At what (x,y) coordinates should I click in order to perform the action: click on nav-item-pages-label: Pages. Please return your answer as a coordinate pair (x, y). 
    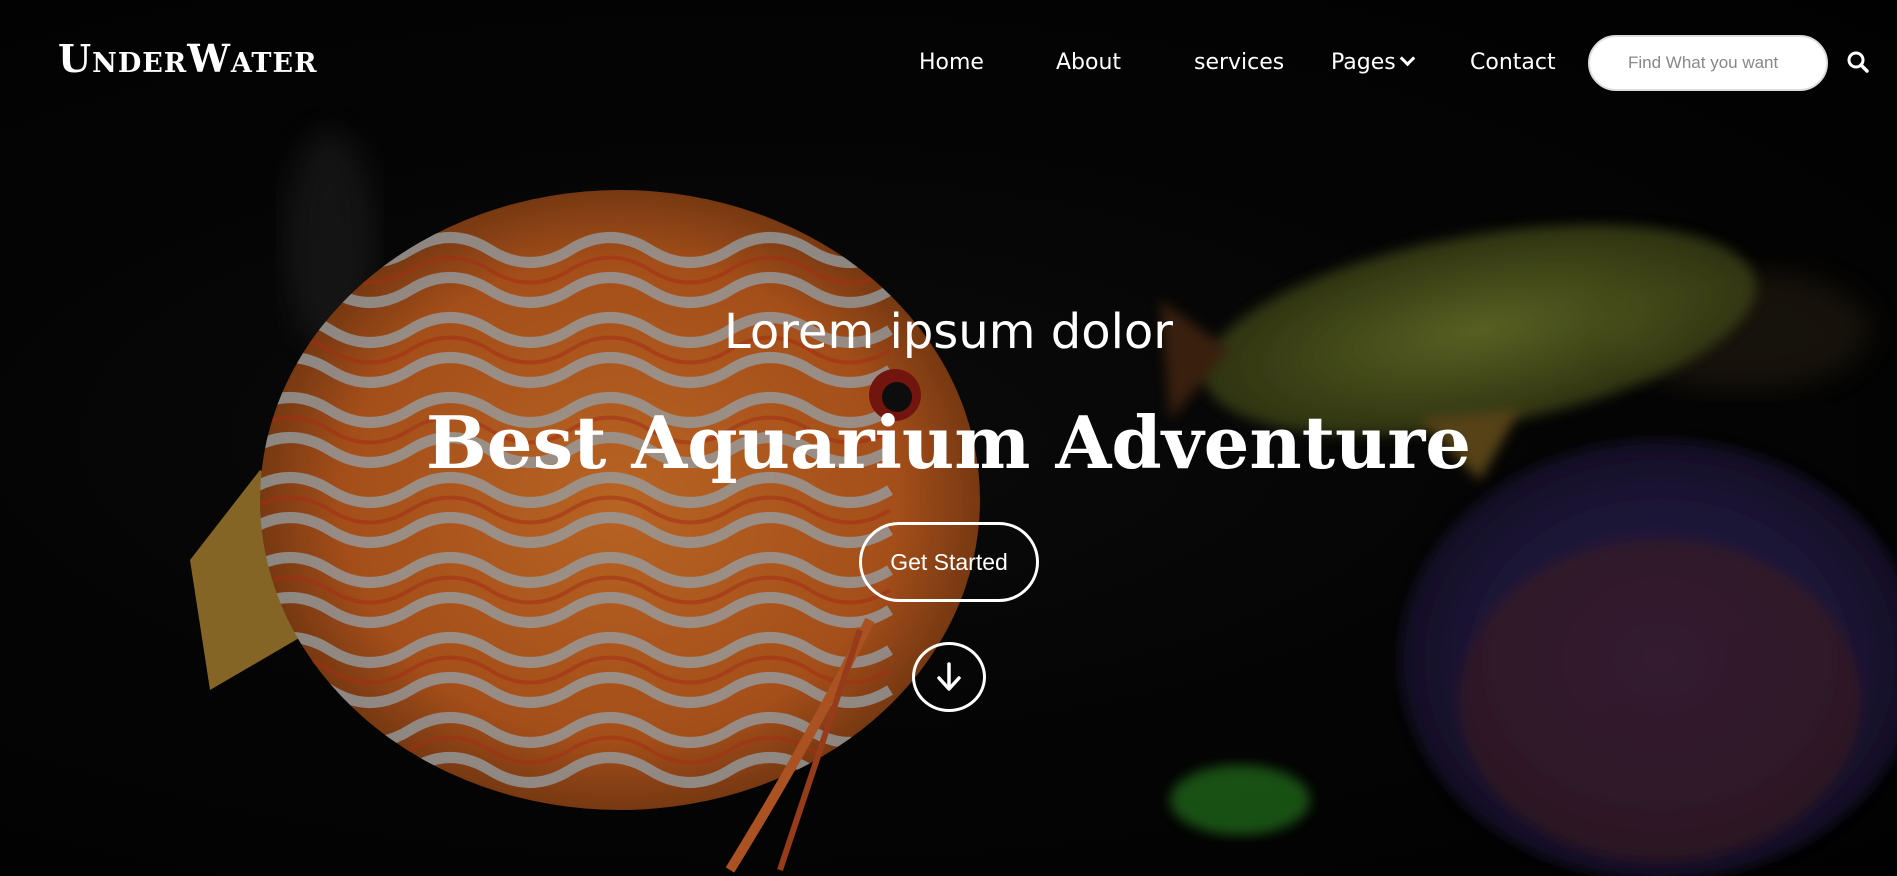
    Looking at the image, I should click on (1363, 62).